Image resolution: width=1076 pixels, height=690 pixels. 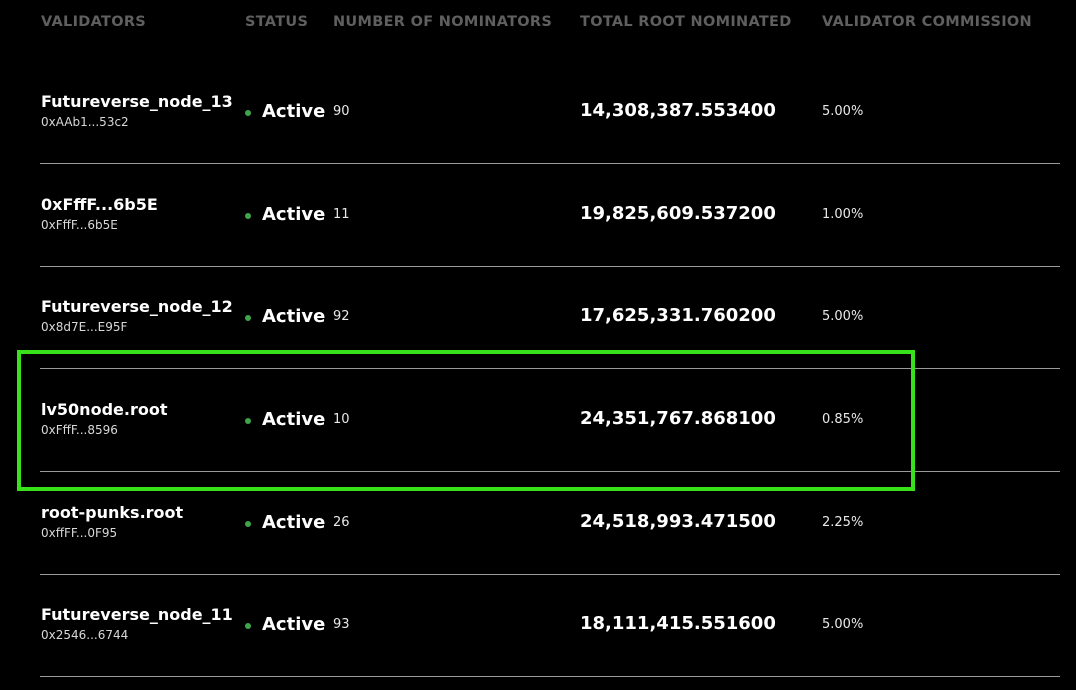 I want to click on header-total-root-nominated: TOTAL ROOT NOMINATED, so click(x=686, y=22).